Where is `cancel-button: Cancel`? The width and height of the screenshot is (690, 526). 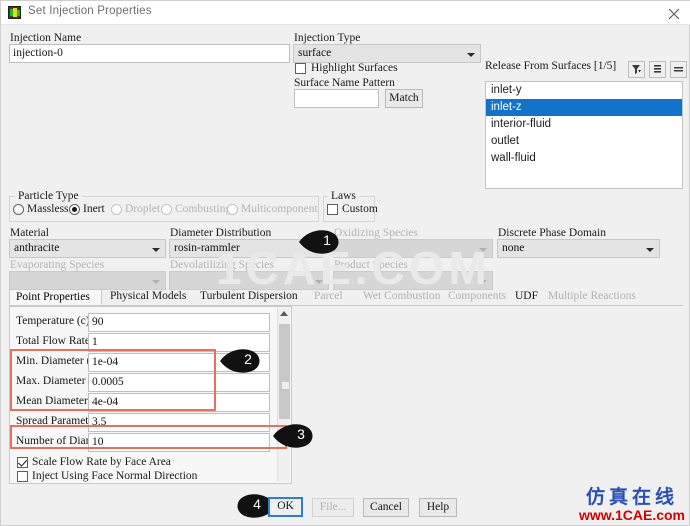
cancel-button: Cancel is located at coordinates (386, 507).